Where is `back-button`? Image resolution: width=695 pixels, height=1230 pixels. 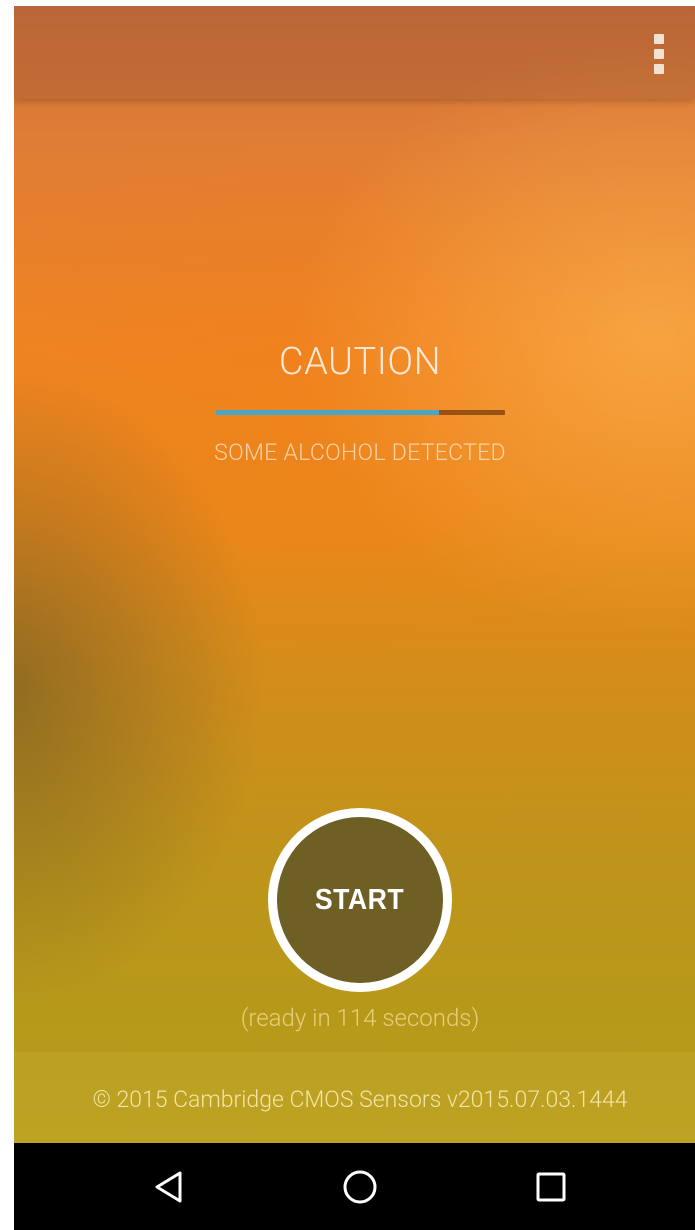
back-button is located at coordinates (169, 1186).